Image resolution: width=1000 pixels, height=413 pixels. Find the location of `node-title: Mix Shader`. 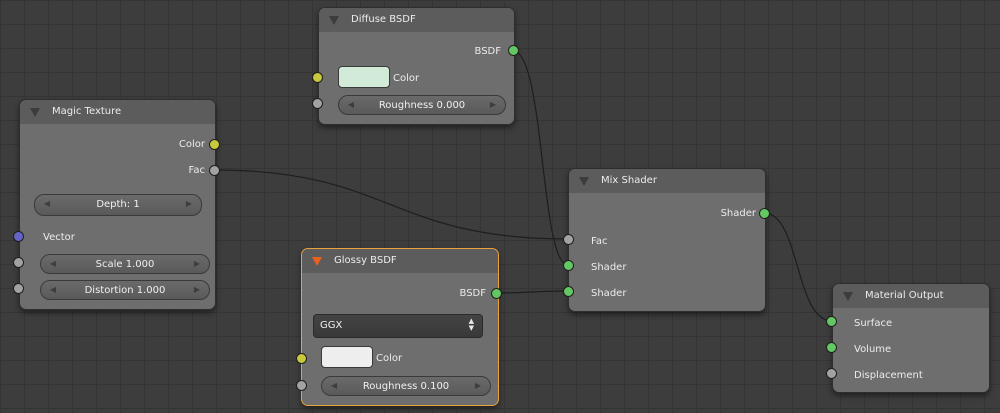

node-title: Mix Shader is located at coordinates (629, 180).